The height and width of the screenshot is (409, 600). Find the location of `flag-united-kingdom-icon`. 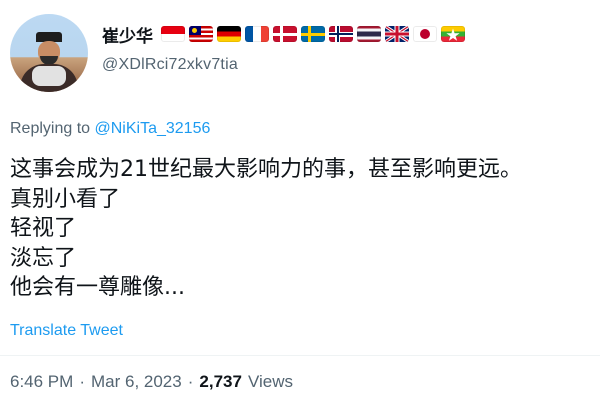

flag-united-kingdom-icon is located at coordinates (397, 34).